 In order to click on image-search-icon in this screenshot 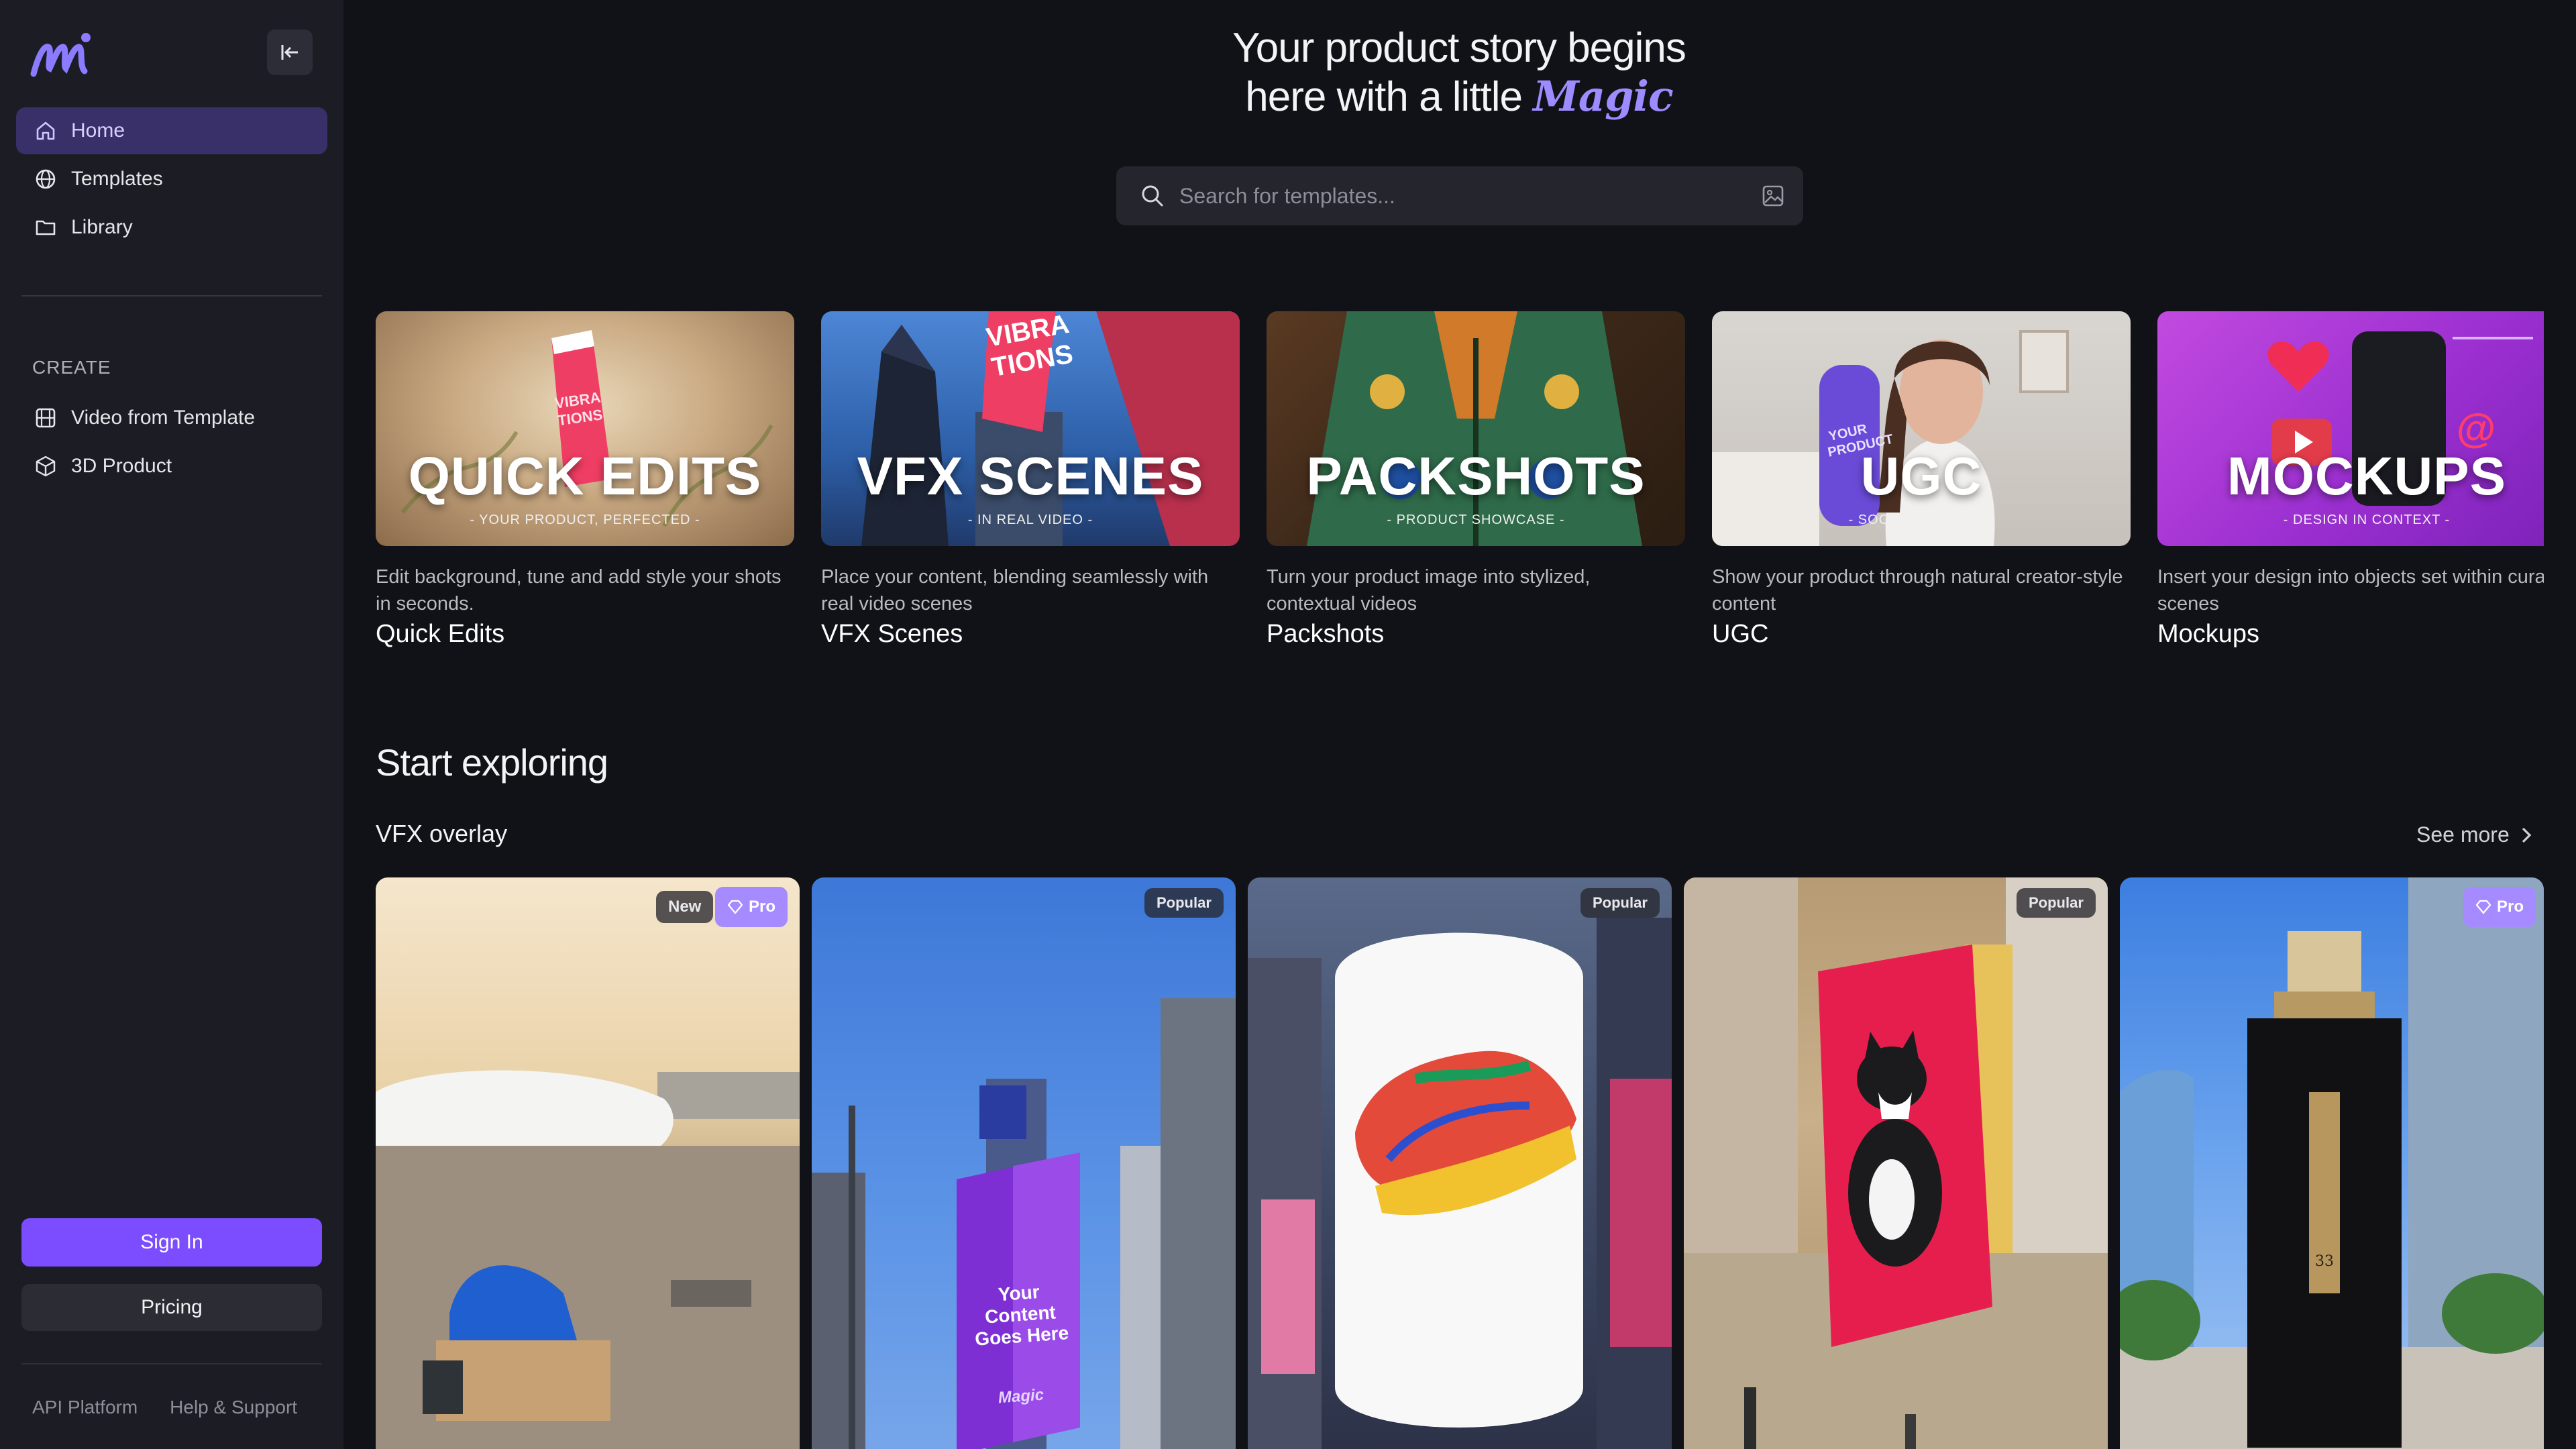, I will do `click(1773, 196)`.